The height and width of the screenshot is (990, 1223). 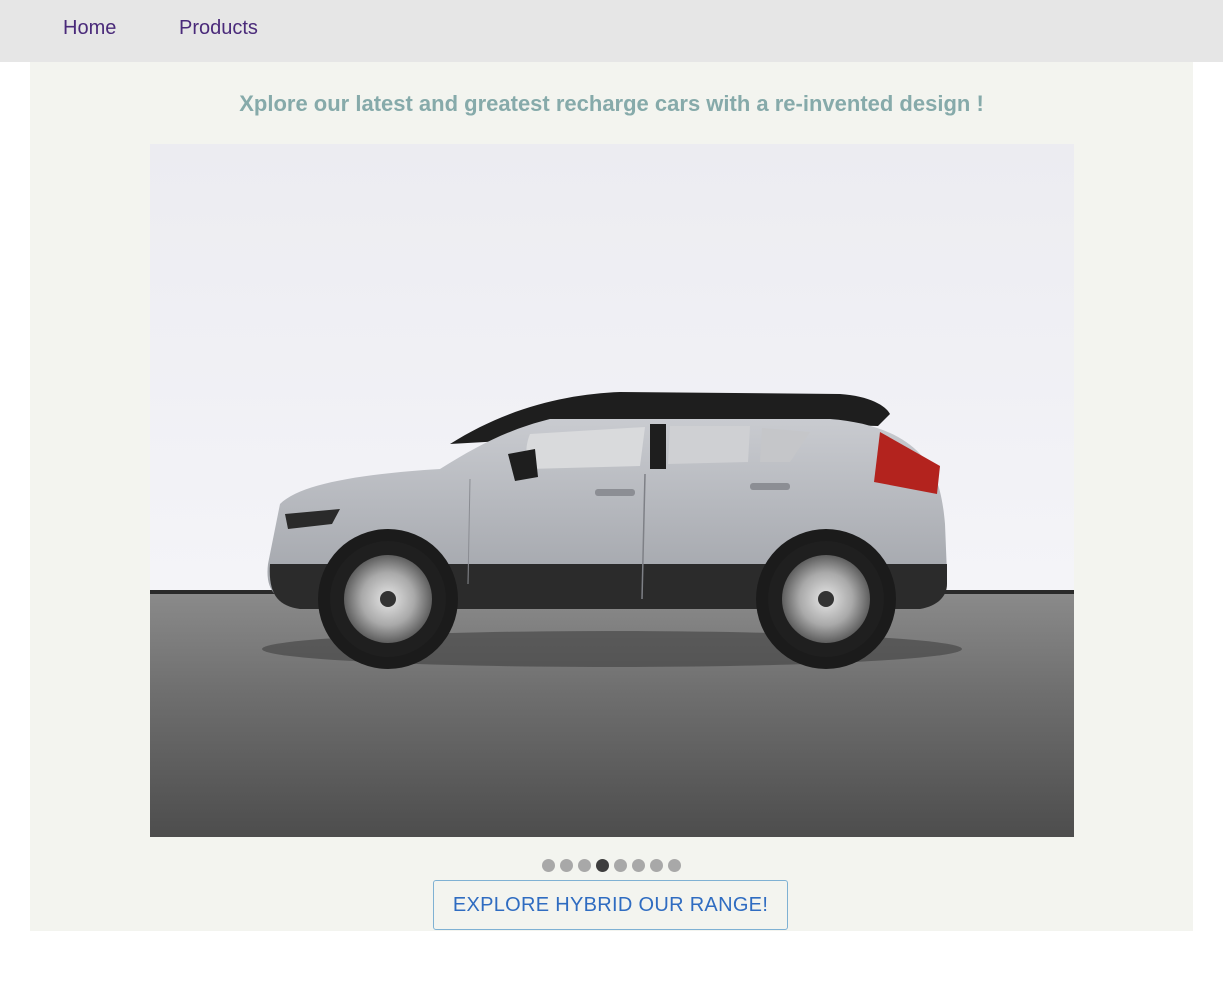 What do you see at coordinates (610, 905) in the screenshot?
I see `explore-range-button: EXPLORE HYBRID OUR RANGE!` at bounding box center [610, 905].